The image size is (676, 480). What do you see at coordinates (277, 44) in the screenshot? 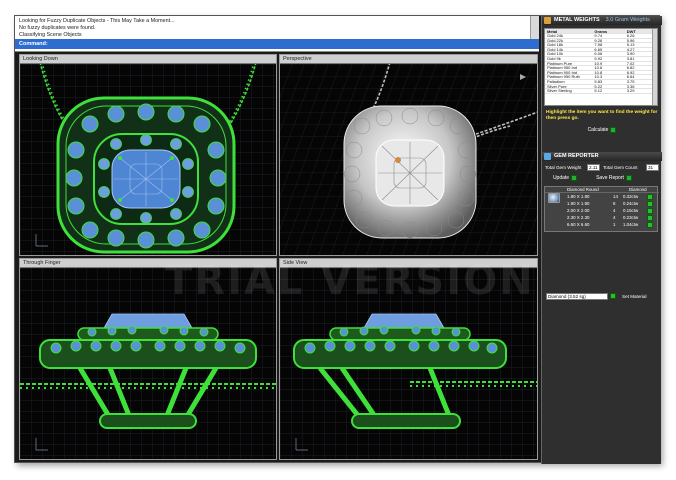
I see `command-prompt: Command:` at bounding box center [277, 44].